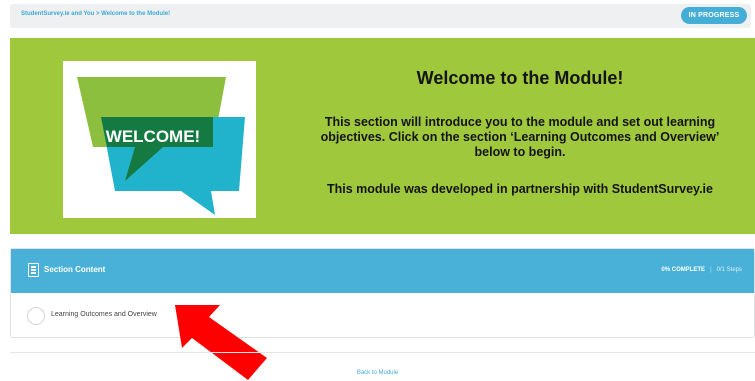 Image resolution: width=755 pixels, height=381 pixels. Describe the element at coordinates (729, 270) in the screenshot. I see `progress-steps: 0/1 Steps` at that location.